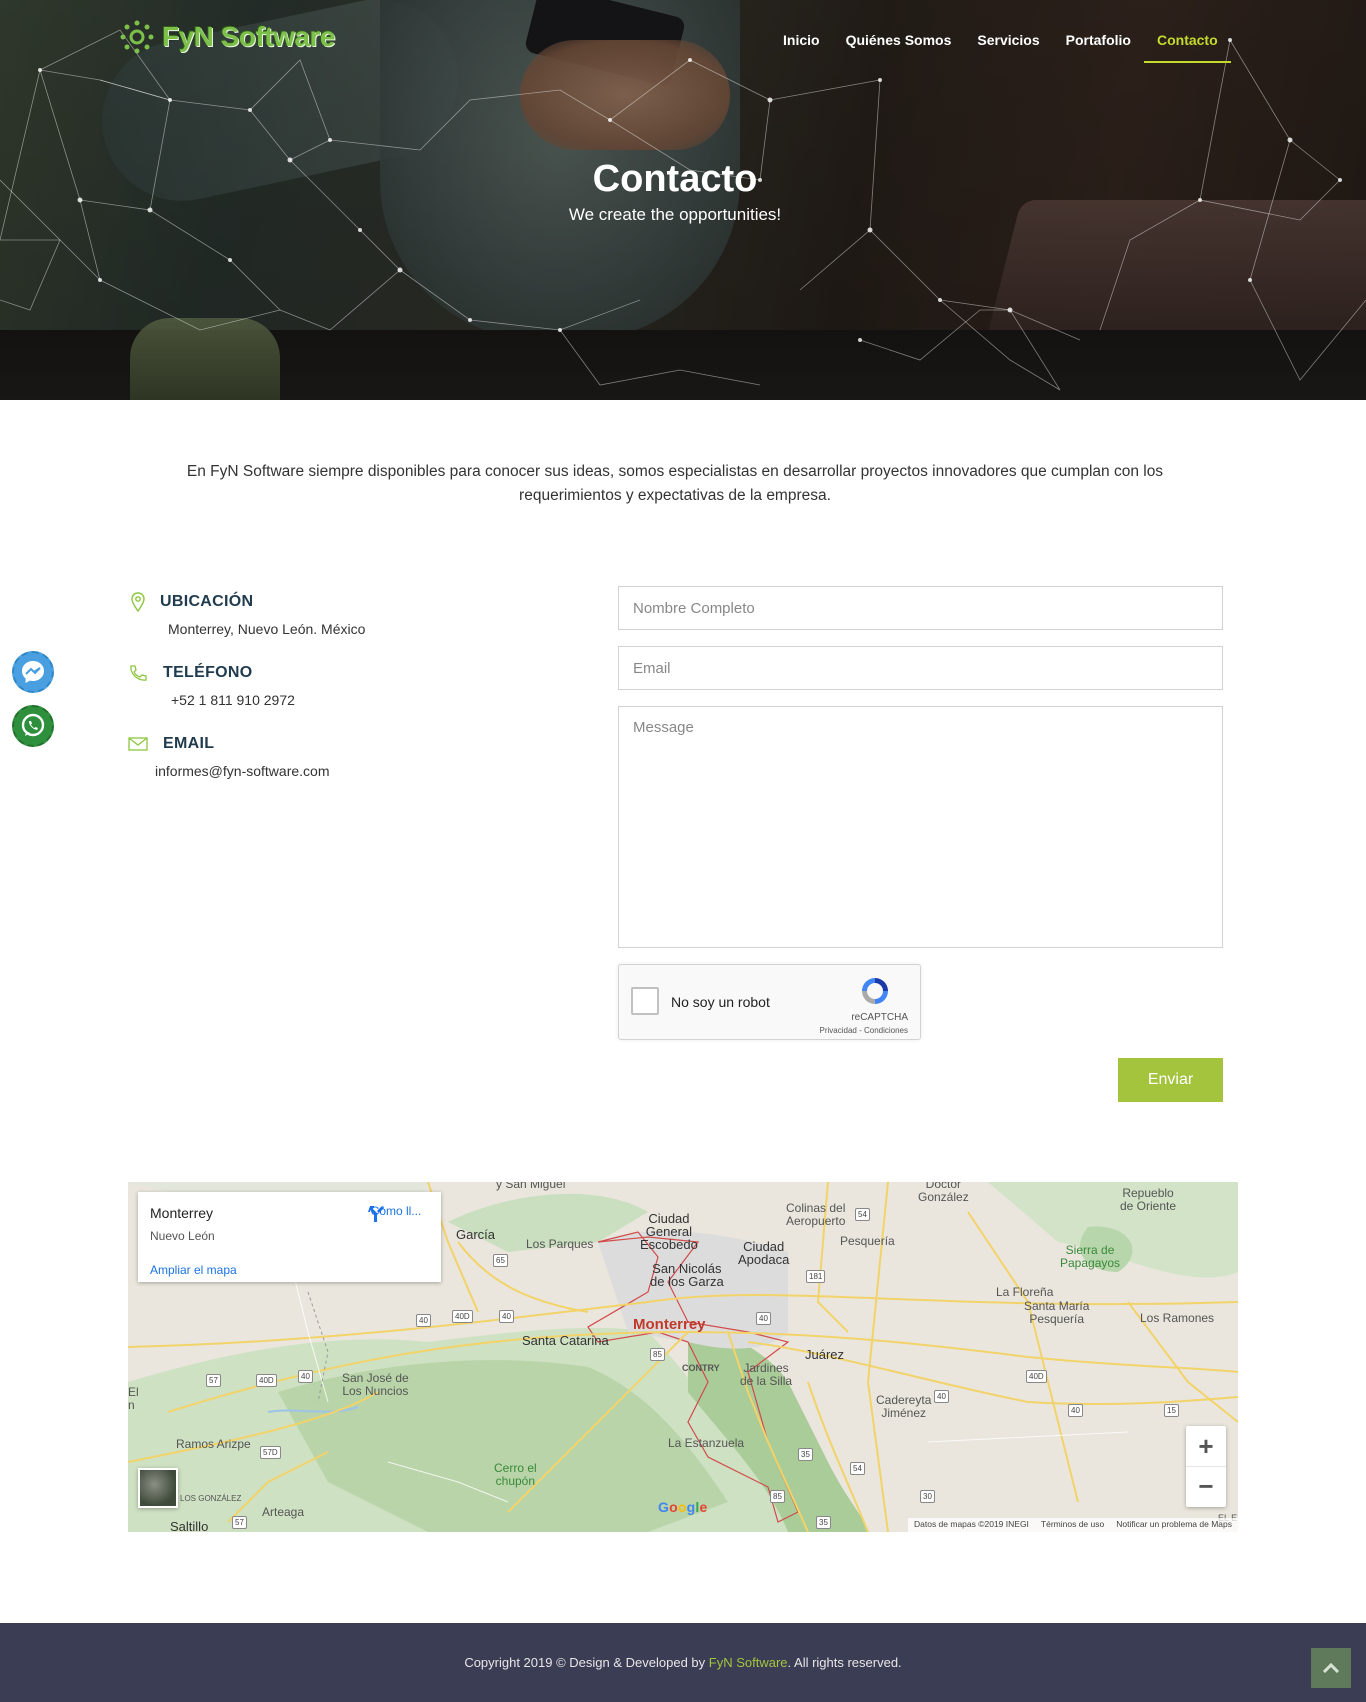  What do you see at coordinates (867, 1241) in the screenshot?
I see `map-label: Pesquería` at bounding box center [867, 1241].